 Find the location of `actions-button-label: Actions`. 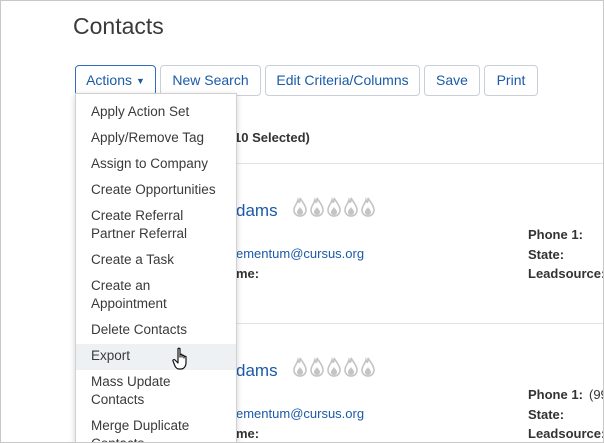

actions-button-label: Actions is located at coordinates (109, 80).